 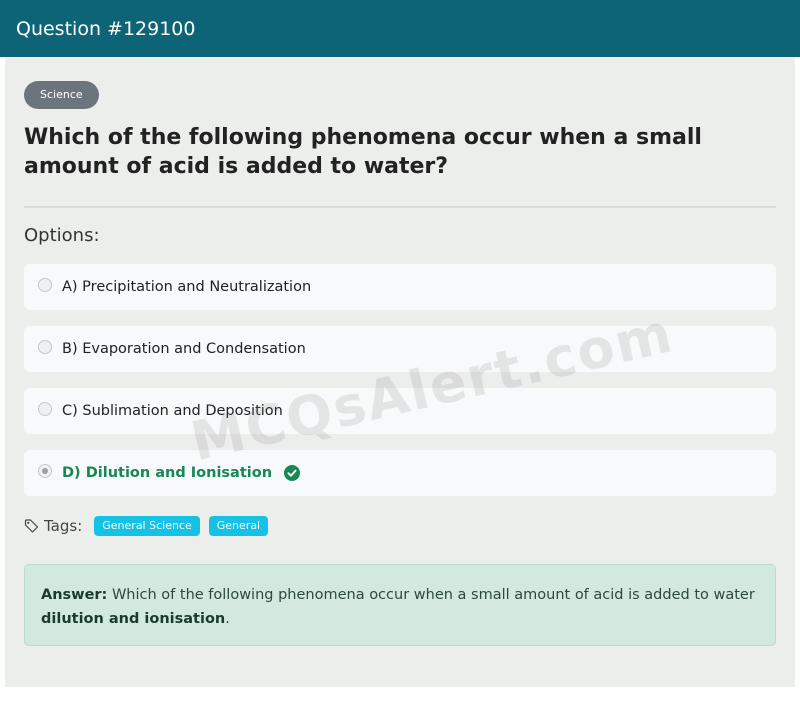 What do you see at coordinates (238, 526) in the screenshot?
I see `tag-general: General` at bounding box center [238, 526].